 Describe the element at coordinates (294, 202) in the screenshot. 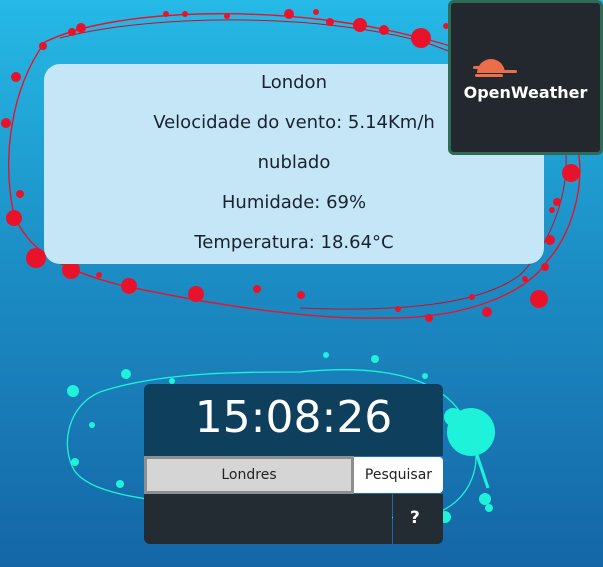

I see `humidity: Humidade: 69%` at that location.